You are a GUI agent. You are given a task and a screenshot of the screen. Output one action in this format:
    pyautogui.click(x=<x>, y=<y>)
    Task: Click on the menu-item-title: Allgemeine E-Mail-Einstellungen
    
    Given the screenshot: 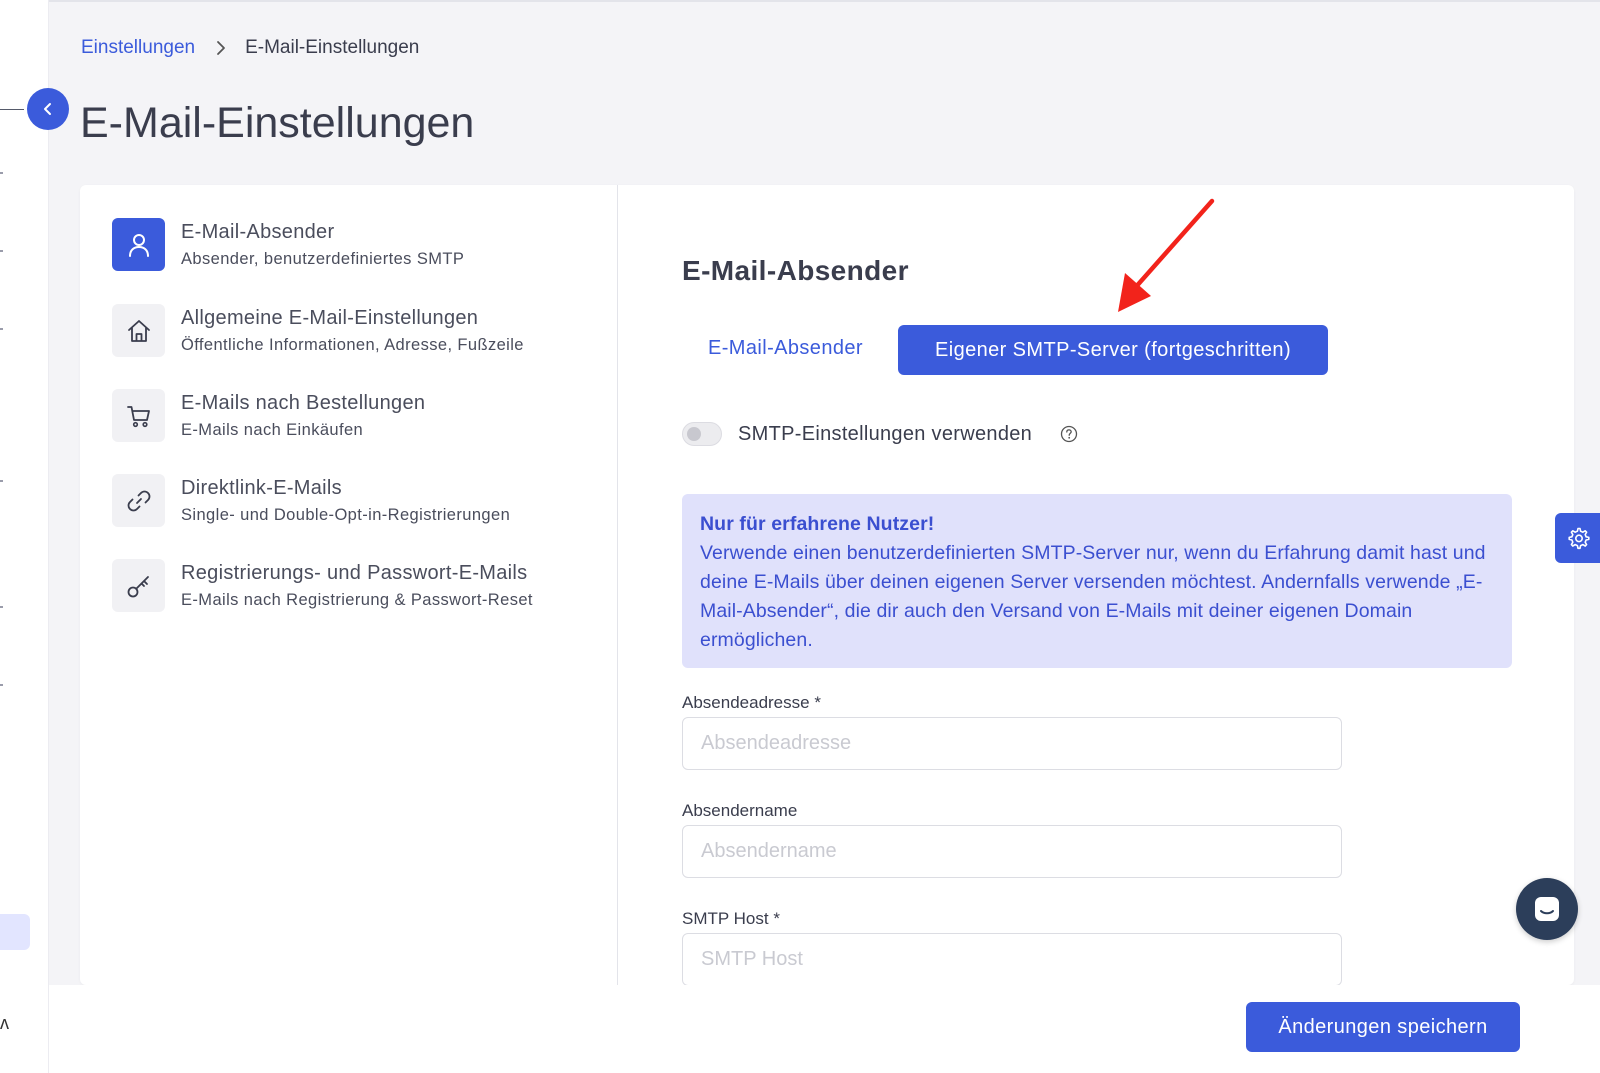 What is the action you would take?
    pyautogui.click(x=330, y=318)
    